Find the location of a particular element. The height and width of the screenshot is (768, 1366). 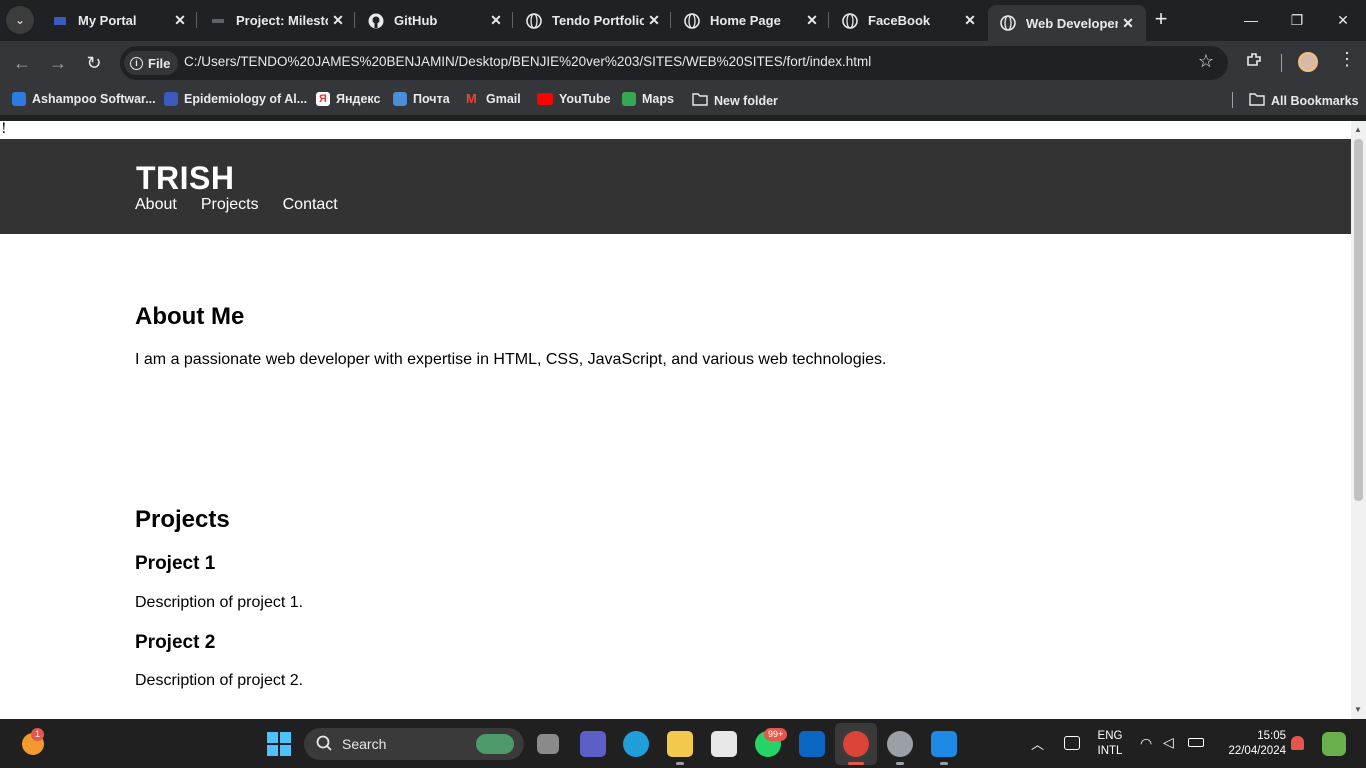

close-window-button: ✕ is located at coordinates (1343, 20).